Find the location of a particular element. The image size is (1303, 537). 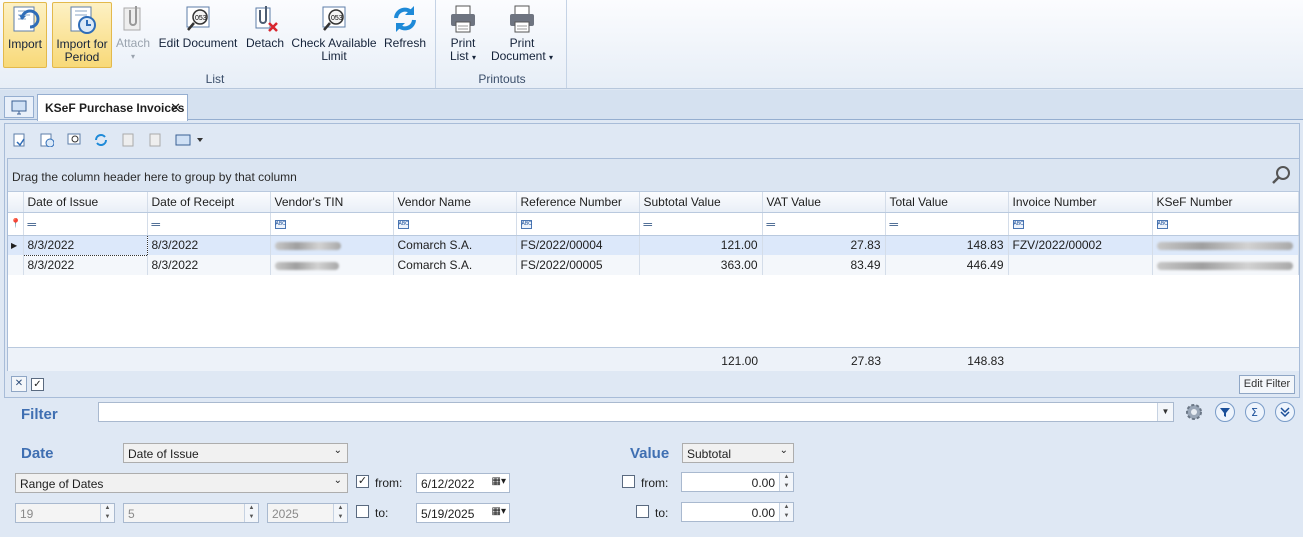

value-from-checkbox is located at coordinates (628, 481).